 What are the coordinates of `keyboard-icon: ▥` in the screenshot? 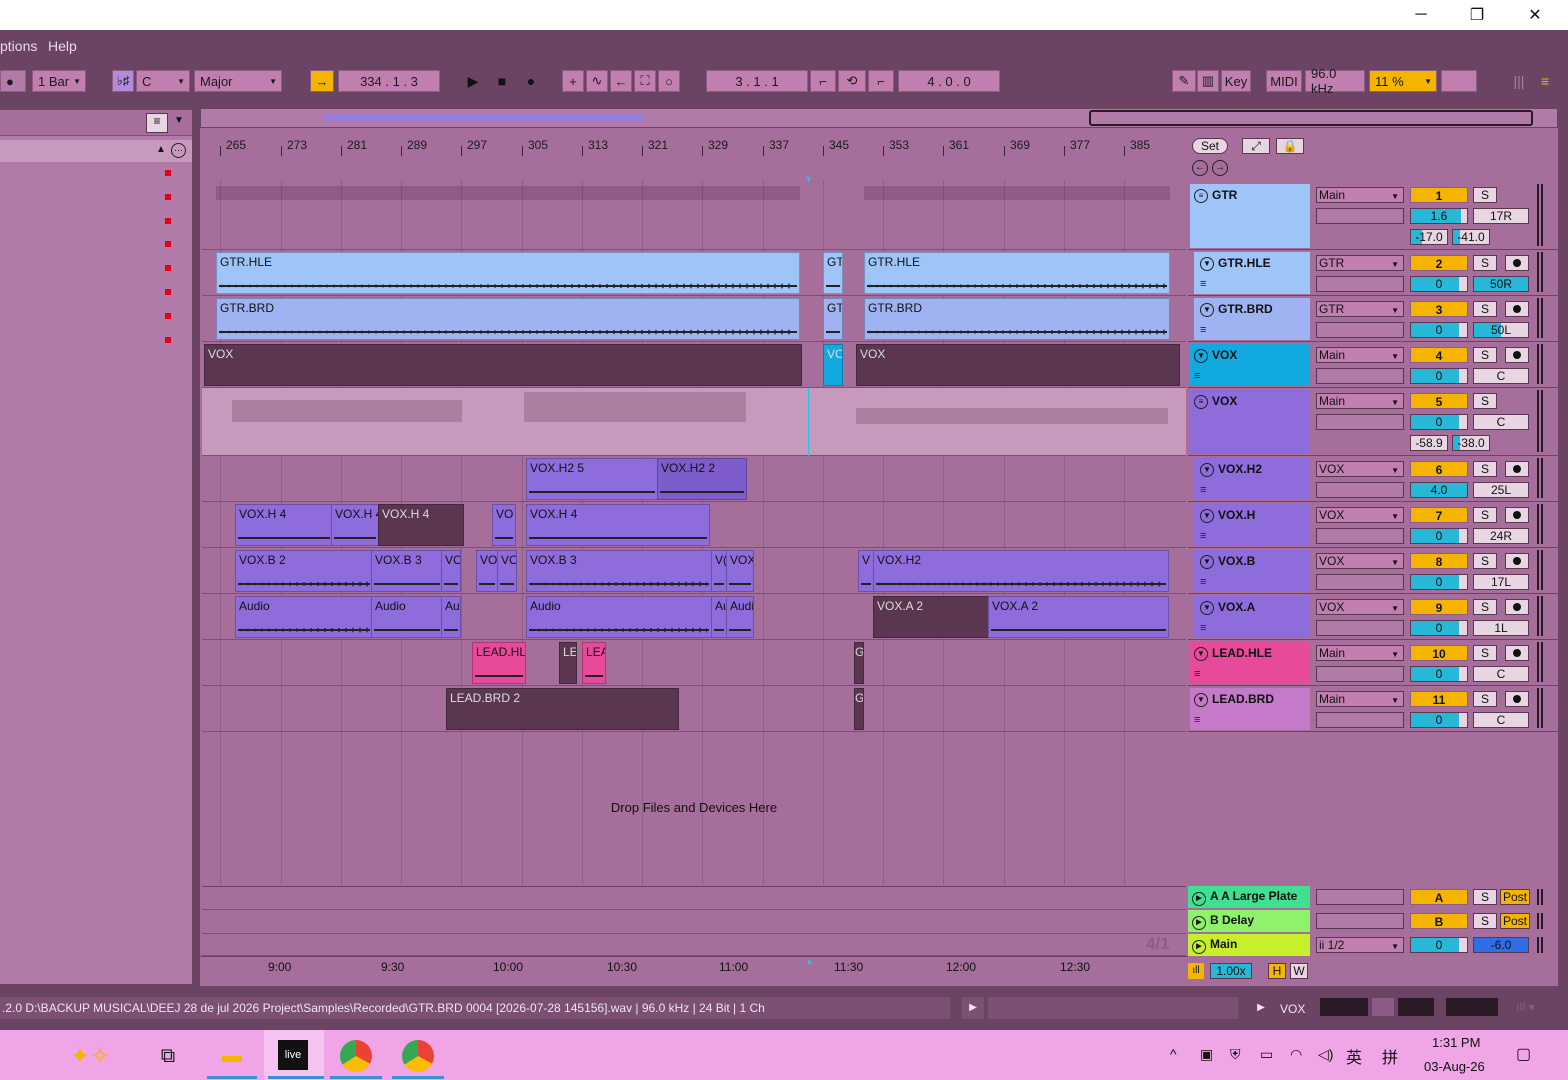 It's located at (1208, 81).